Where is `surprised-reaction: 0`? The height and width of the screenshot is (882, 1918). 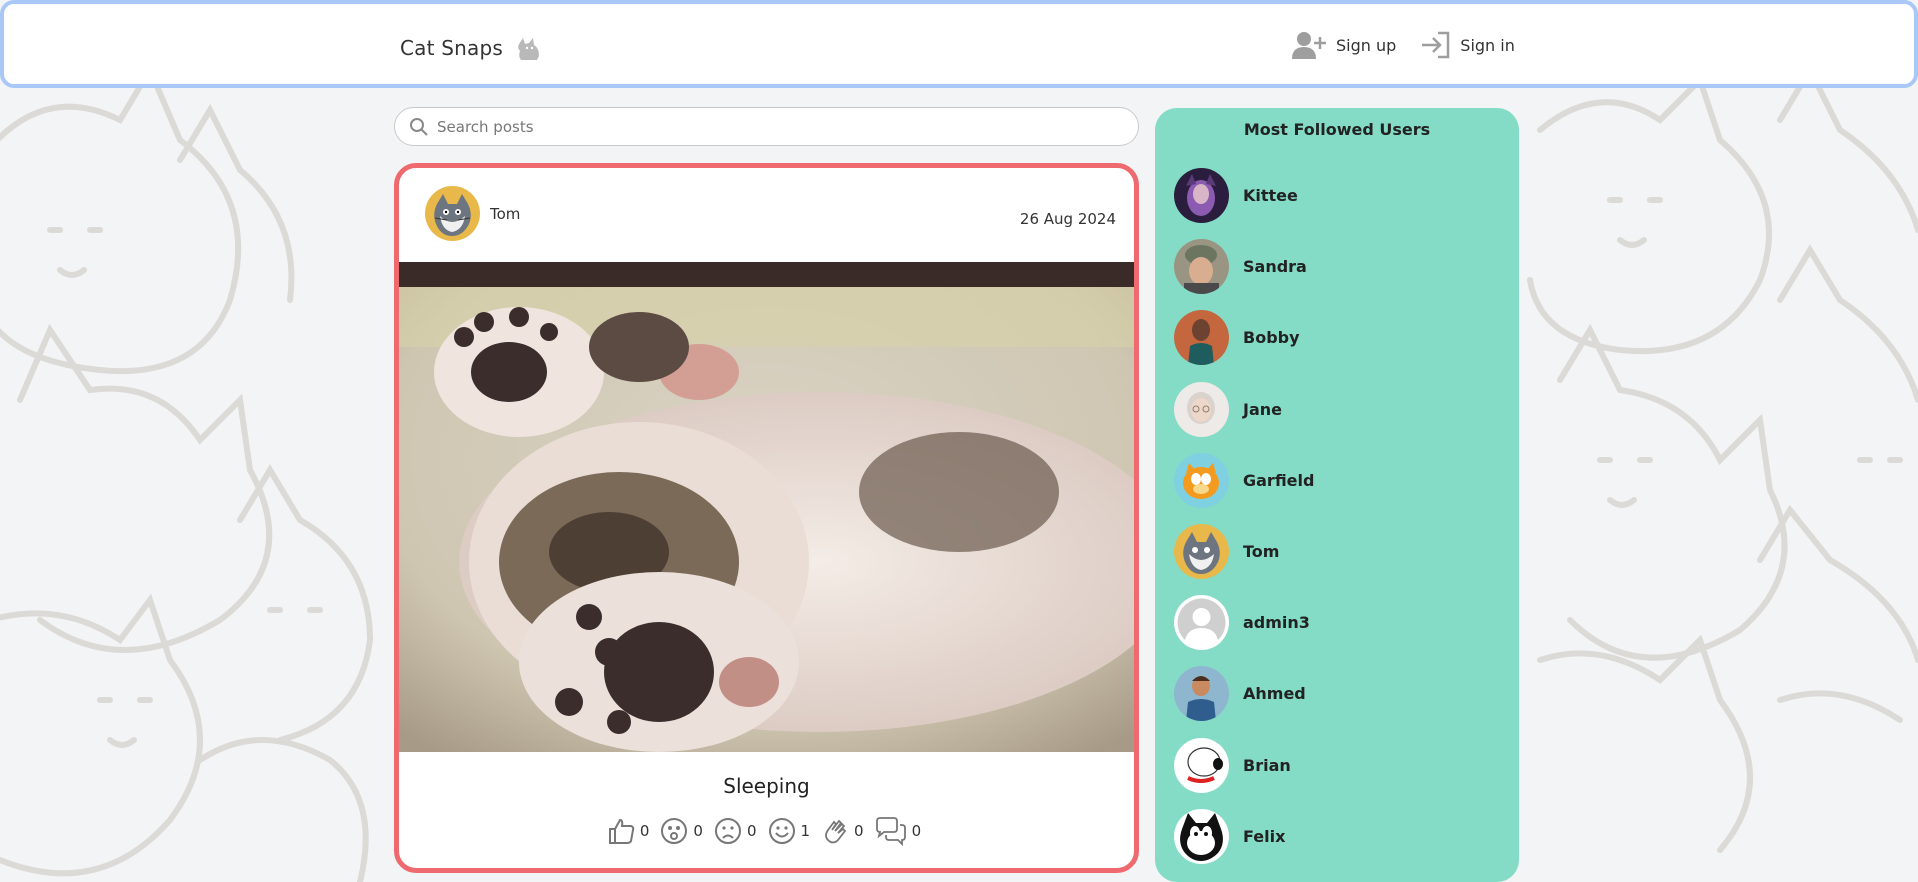
surprised-reaction: 0 is located at coordinates (681, 831).